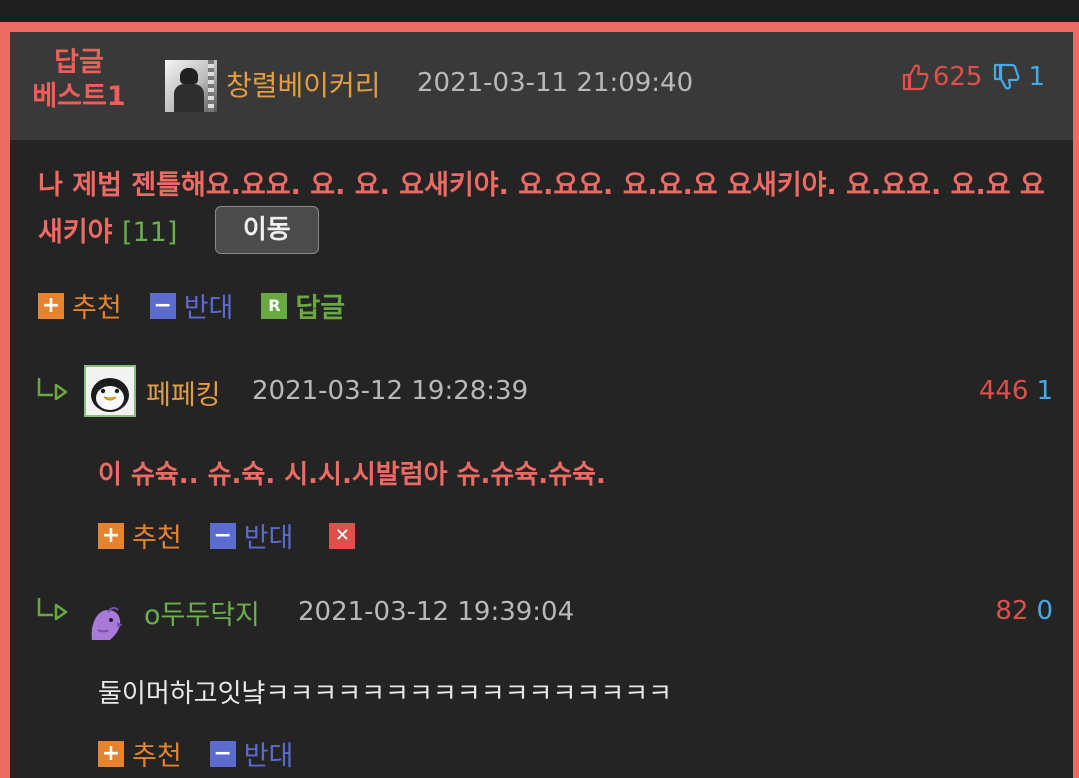 This screenshot has height=778, width=1079. What do you see at coordinates (202, 612) in the screenshot?
I see `comment-author: o두두닥지` at bounding box center [202, 612].